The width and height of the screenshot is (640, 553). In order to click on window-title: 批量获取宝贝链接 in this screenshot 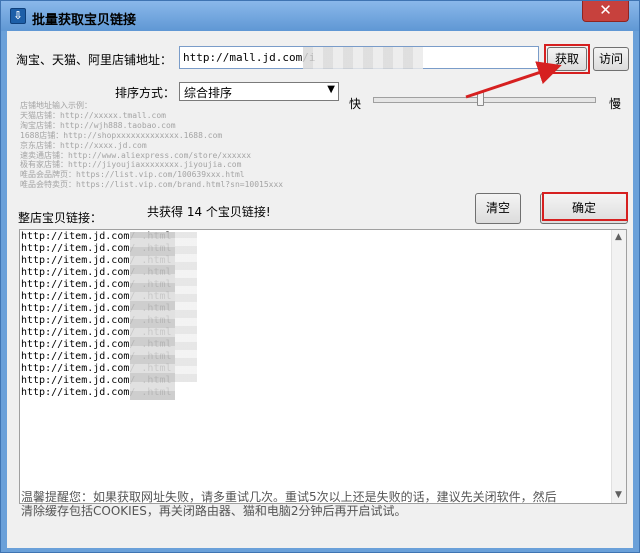, I will do `click(84, 20)`.